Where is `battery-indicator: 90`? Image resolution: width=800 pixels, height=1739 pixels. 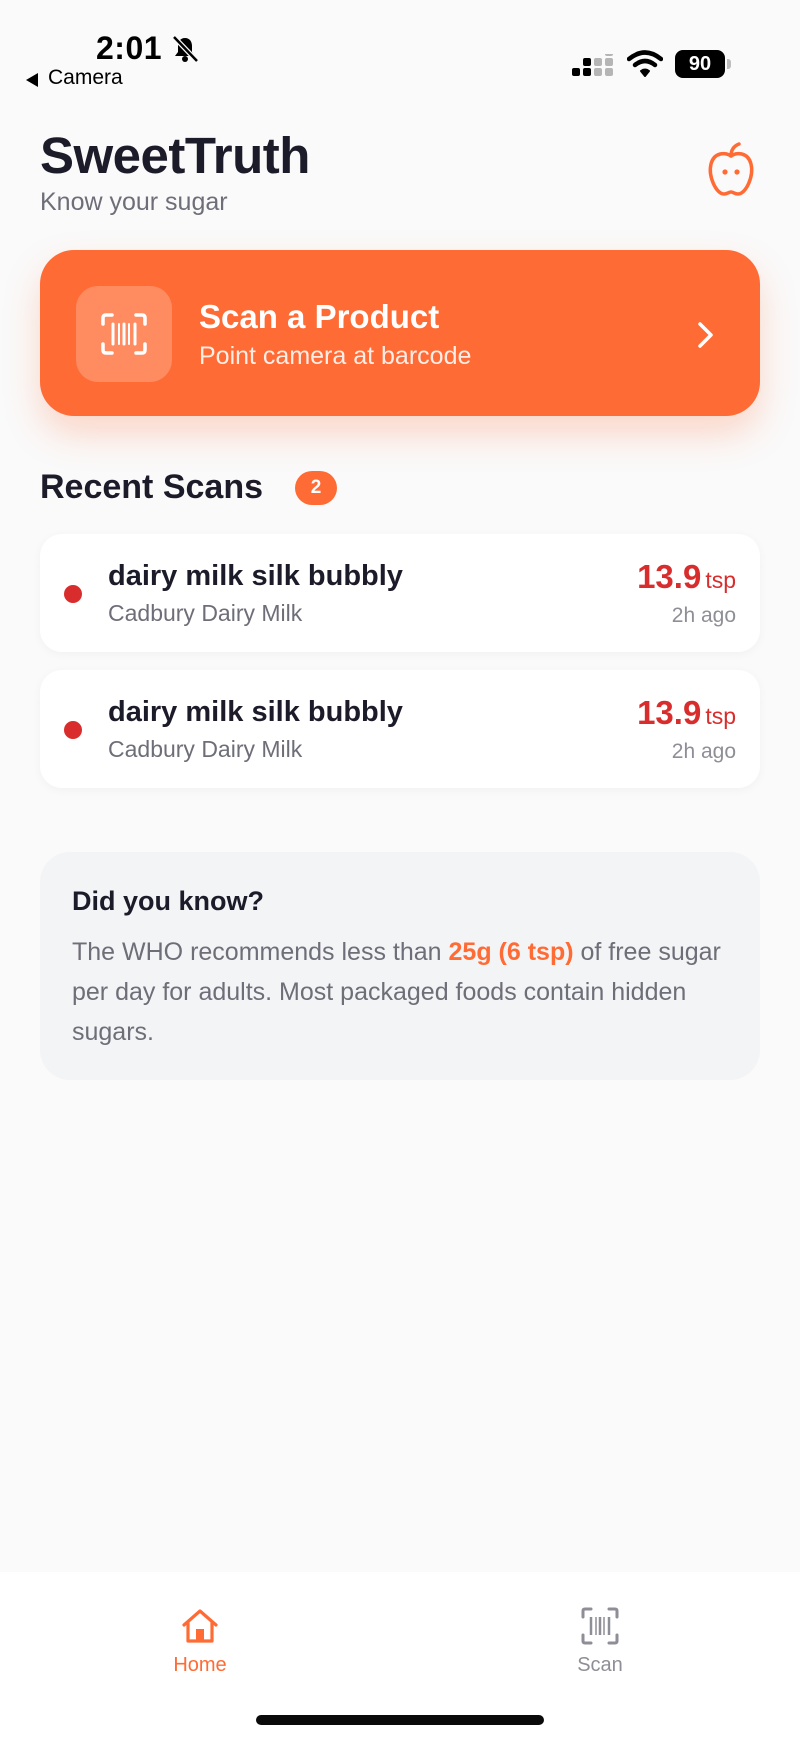
battery-indicator: 90 is located at coordinates (704, 64).